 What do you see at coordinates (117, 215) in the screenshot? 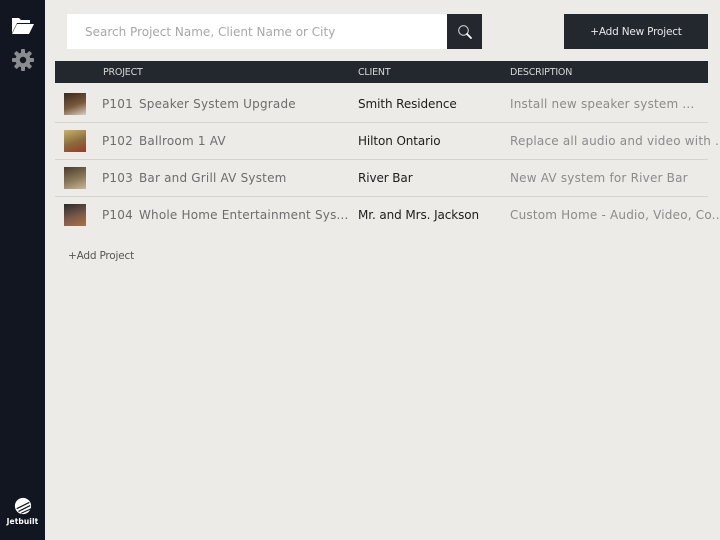
I see `project-code: P104` at bounding box center [117, 215].